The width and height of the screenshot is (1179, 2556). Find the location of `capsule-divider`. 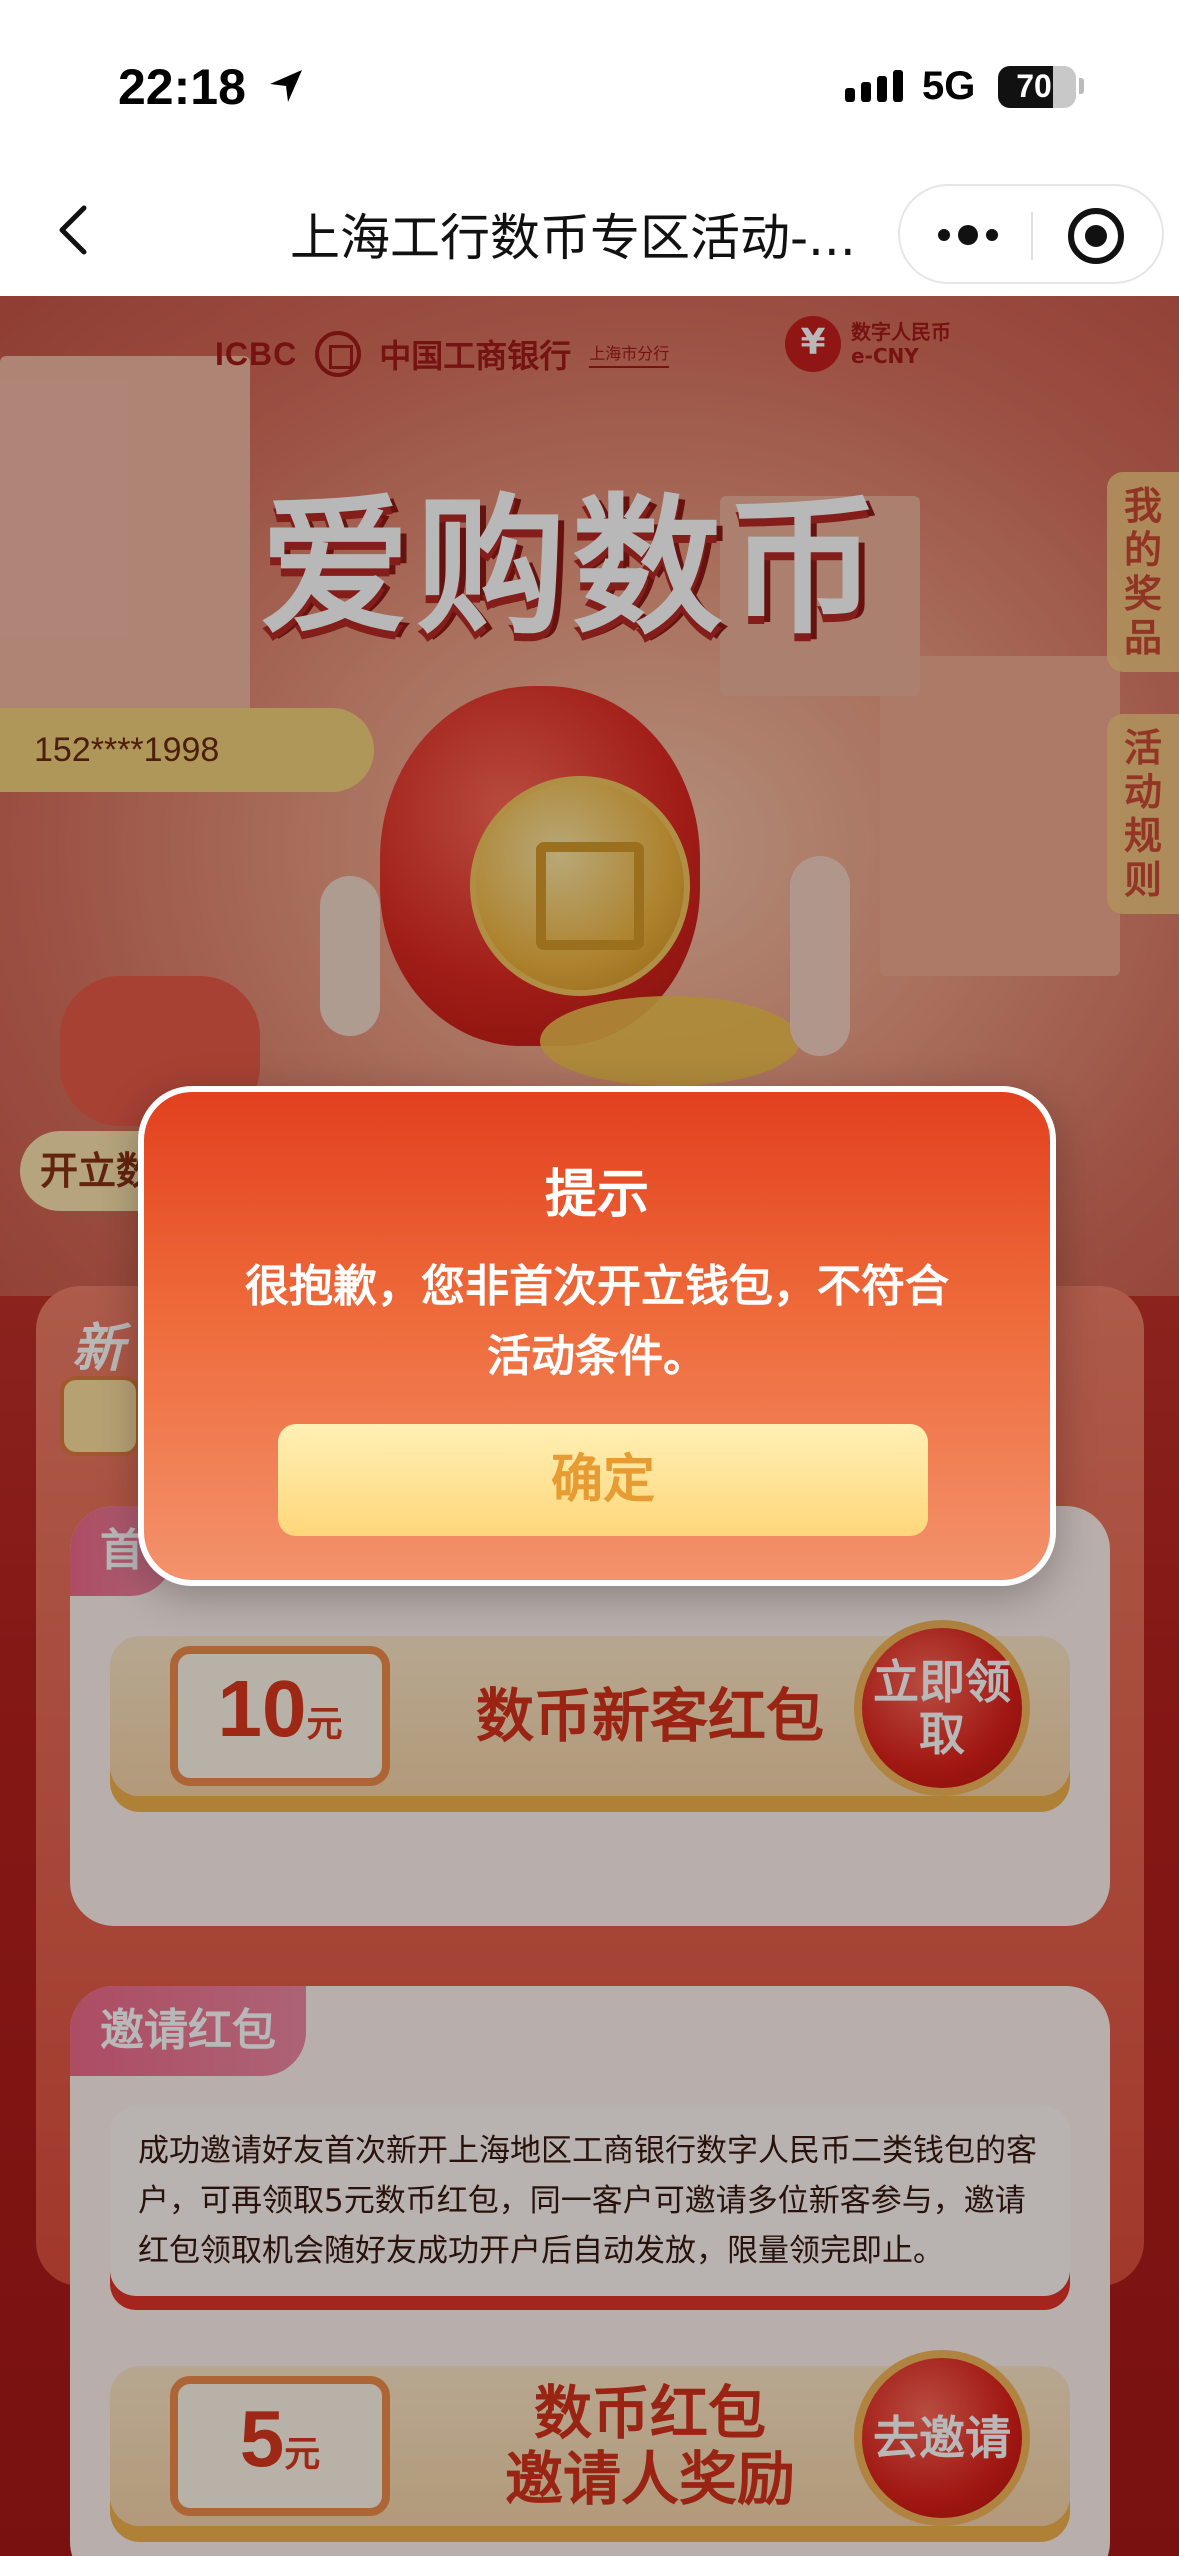

capsule-divider is located at coordinates (1032, 236).